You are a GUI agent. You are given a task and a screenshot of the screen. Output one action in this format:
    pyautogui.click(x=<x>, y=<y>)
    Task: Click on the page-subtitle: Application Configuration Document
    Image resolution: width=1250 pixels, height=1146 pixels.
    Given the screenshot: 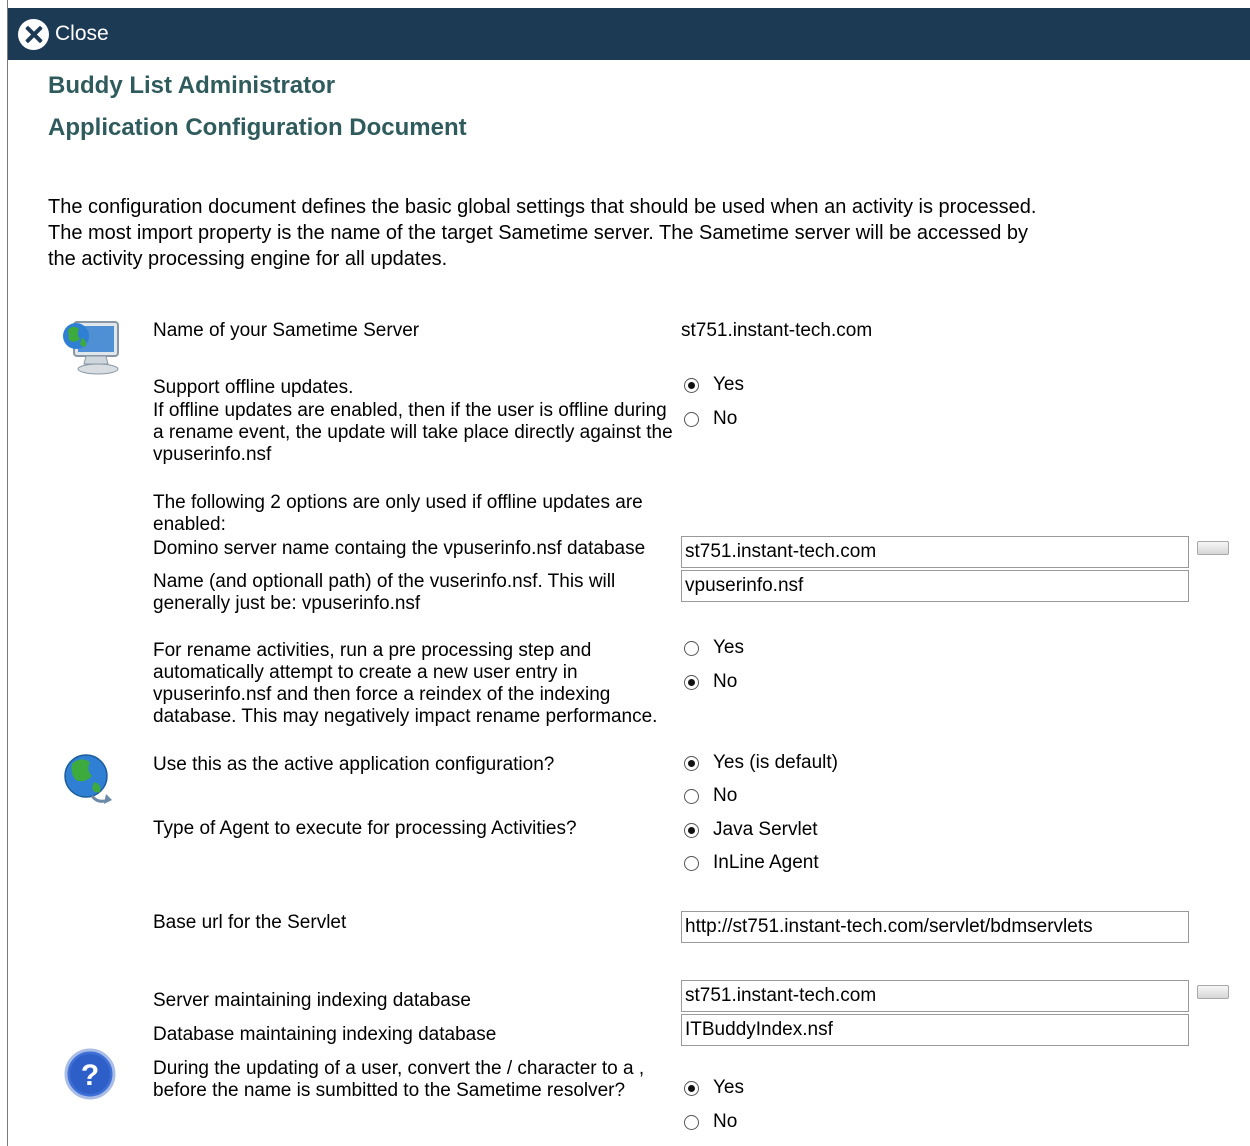 What is the action you would take?
    pyautogui.click(x=257, y=127)
    